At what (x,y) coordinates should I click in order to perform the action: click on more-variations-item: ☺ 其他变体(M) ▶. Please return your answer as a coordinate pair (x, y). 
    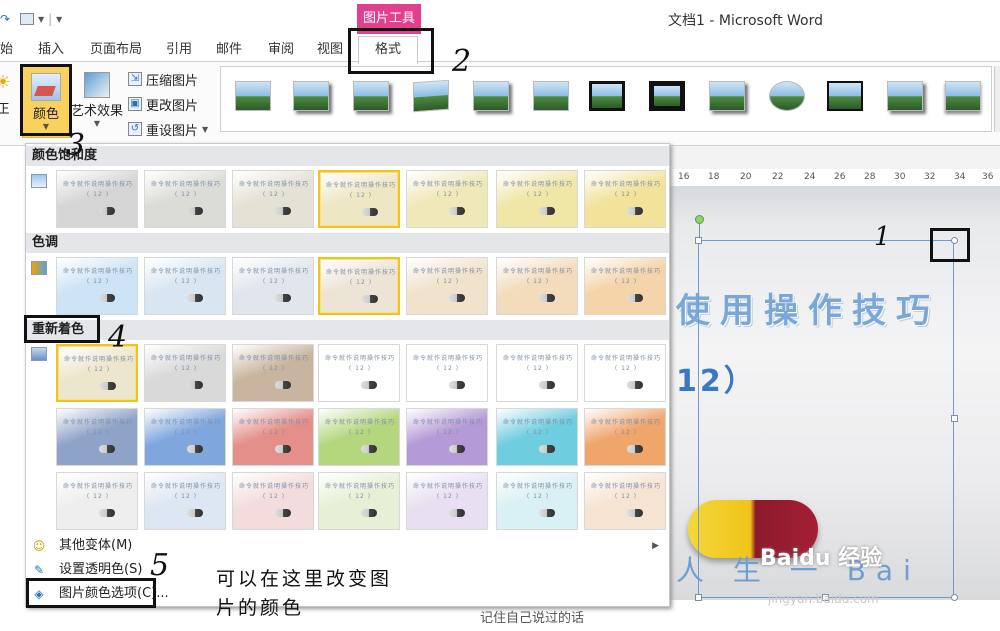
    Looking at the image, I should click on (347, 546).